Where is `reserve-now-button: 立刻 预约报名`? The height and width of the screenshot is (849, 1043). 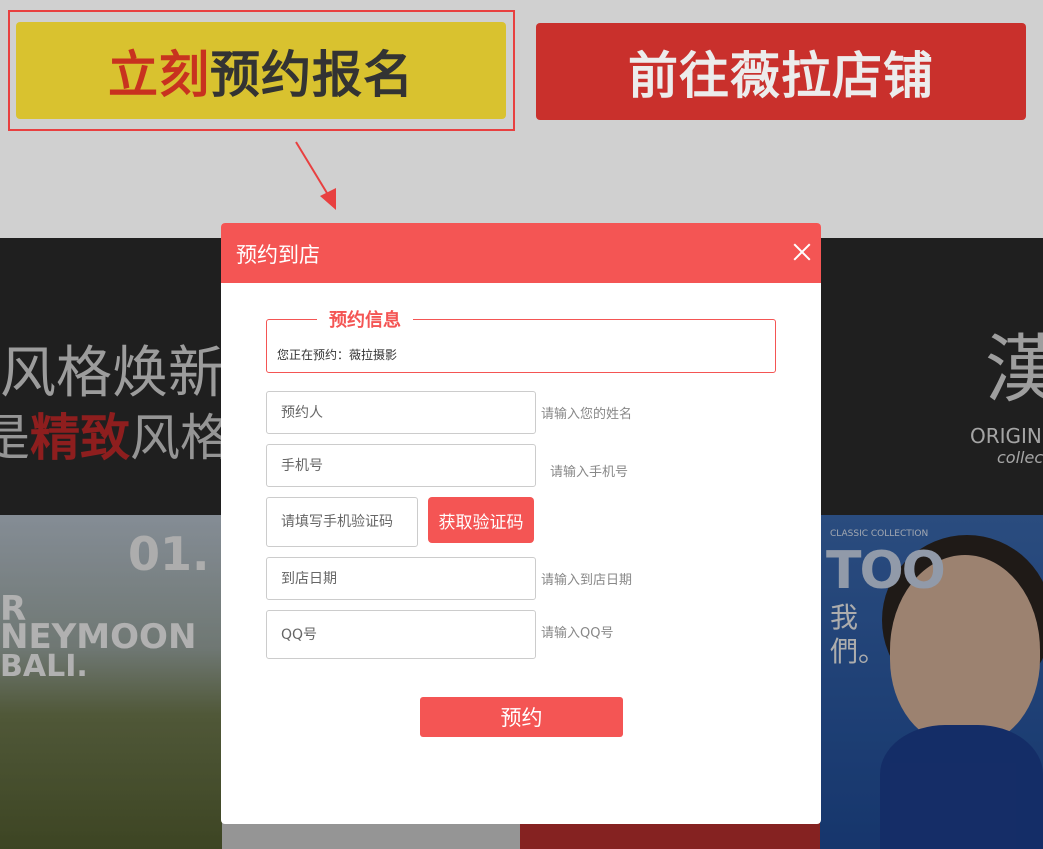 reserve-now-button: 立刻 预约报名 is located at coordinates (261, 70).